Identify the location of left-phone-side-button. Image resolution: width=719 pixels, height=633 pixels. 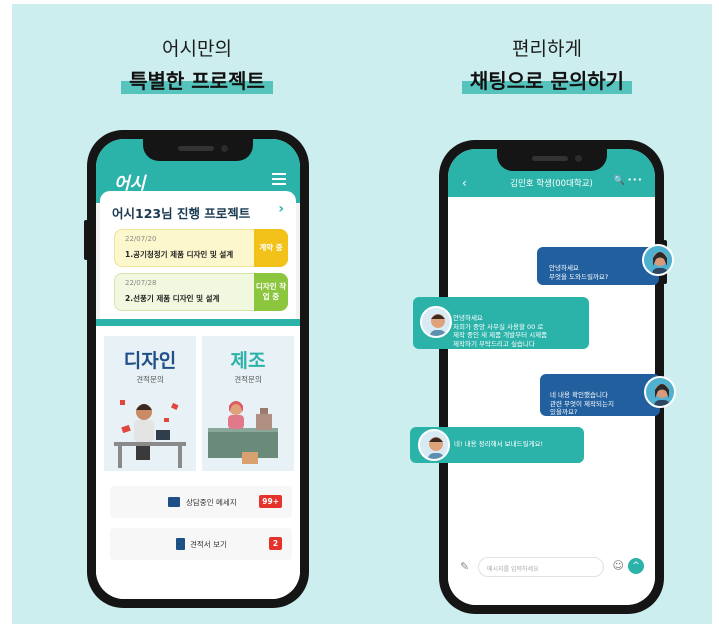
(86, 240).